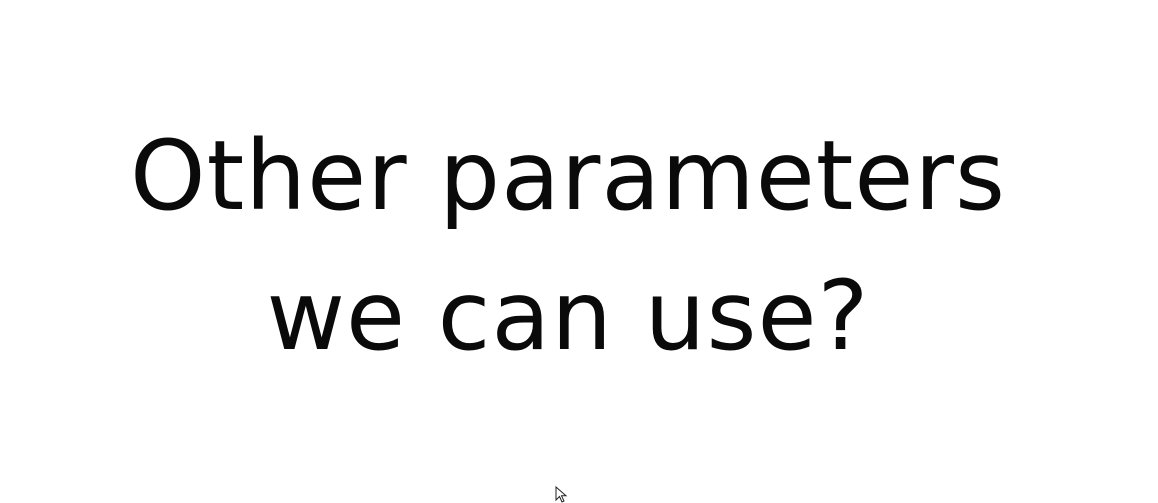 This screenshot has height=503, width=1158. What do you see at coordinates (568, 316) in the screenshot?
I see `slide-title-line-2: we can use?` at bounding box center [568, 316].